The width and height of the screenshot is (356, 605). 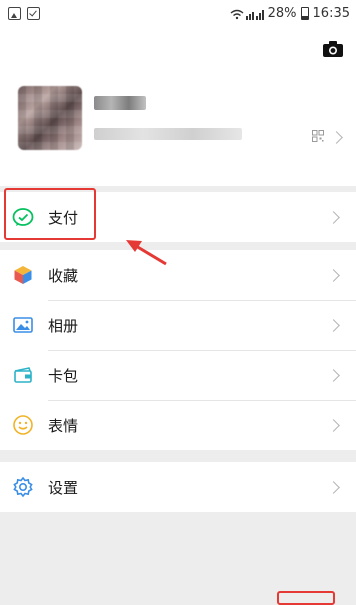 I want to click on gallery-notification-icon, so click(x=14, y=13).